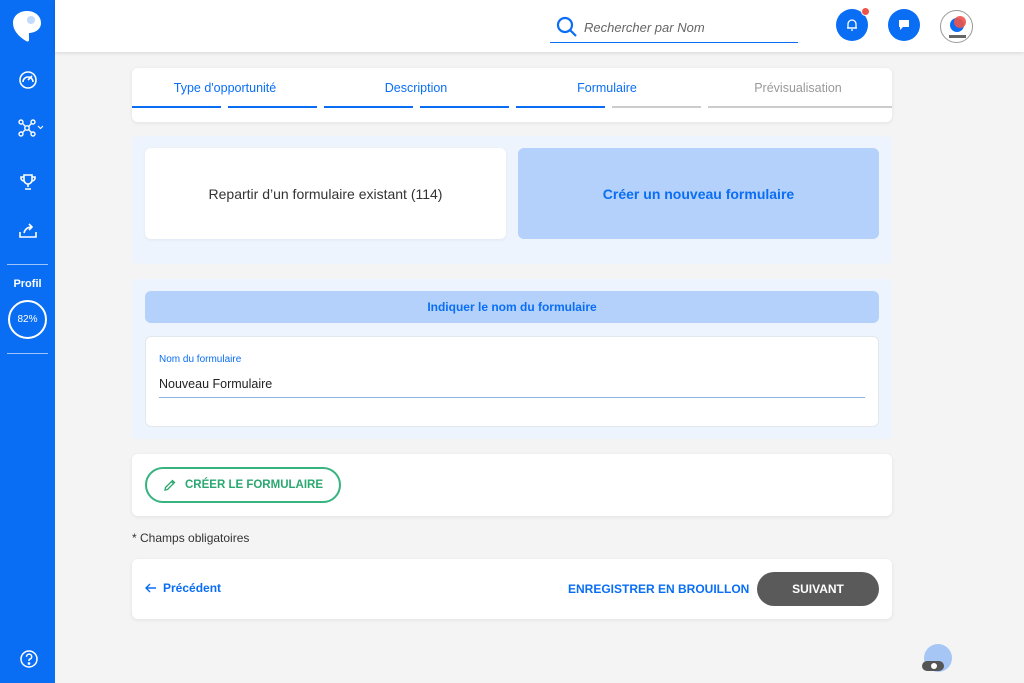  I want to click on previous-button: Précédent, so click(183, 588).